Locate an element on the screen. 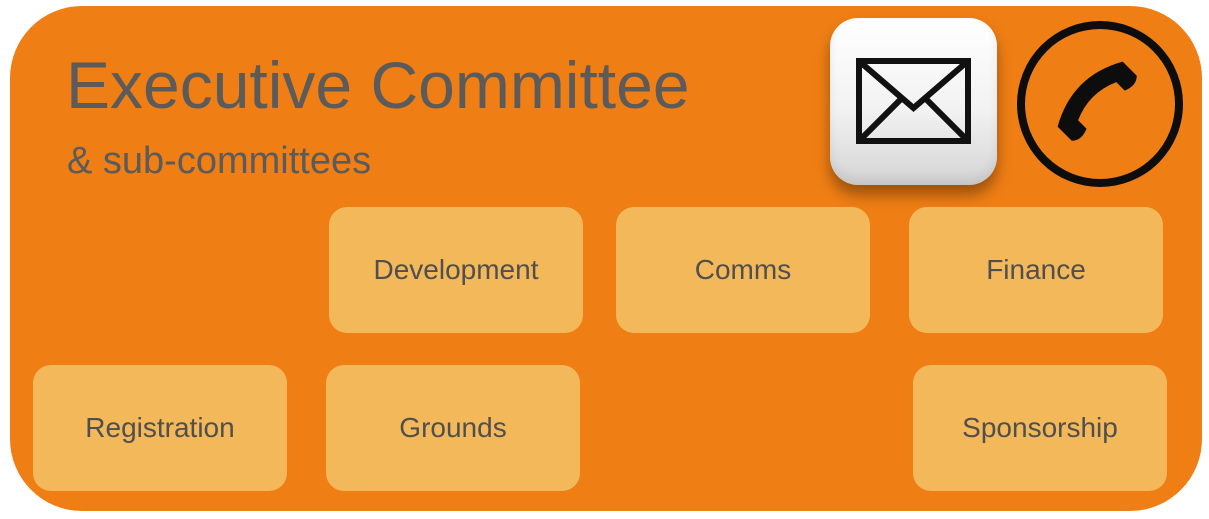  page-subtitle: & sub-committees is located at coordinates (219, 161).